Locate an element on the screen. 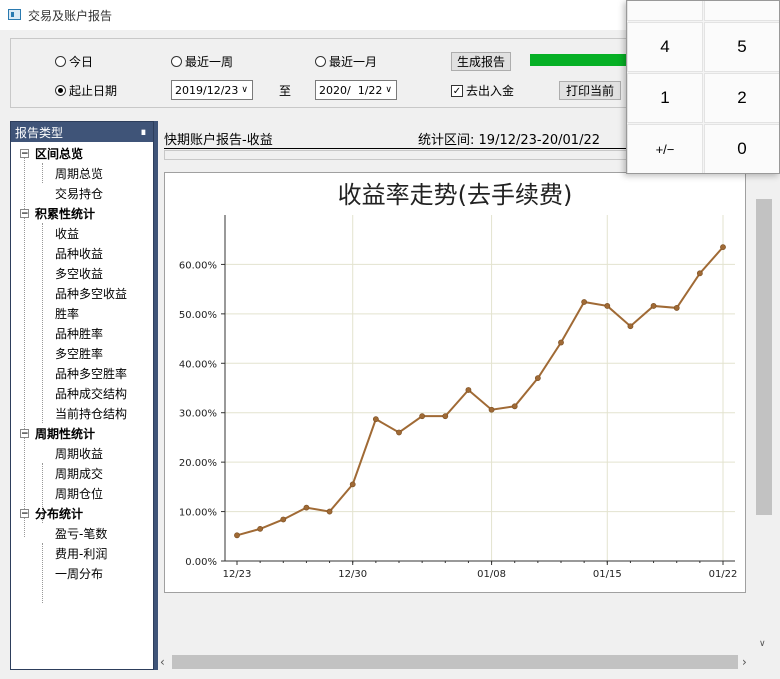  scroll-right-icon: › is located at coordinates (744, 662).